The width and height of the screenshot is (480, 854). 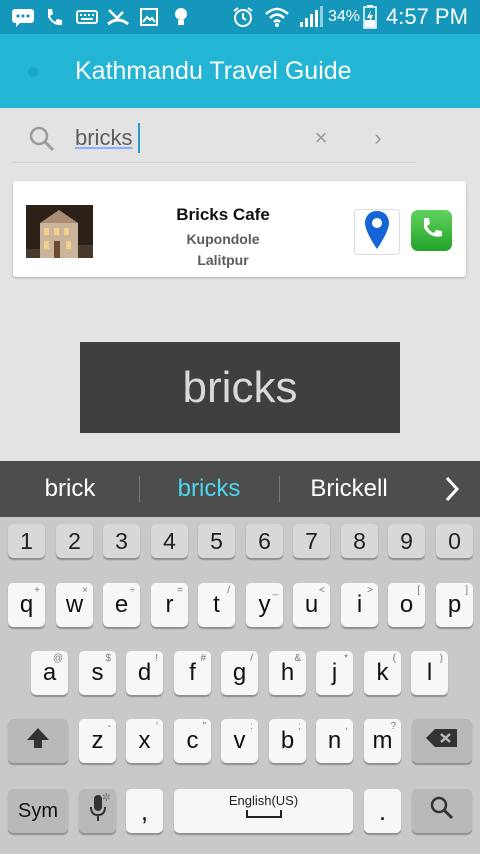 I want to click on map-button, so click(x=377, y=232).